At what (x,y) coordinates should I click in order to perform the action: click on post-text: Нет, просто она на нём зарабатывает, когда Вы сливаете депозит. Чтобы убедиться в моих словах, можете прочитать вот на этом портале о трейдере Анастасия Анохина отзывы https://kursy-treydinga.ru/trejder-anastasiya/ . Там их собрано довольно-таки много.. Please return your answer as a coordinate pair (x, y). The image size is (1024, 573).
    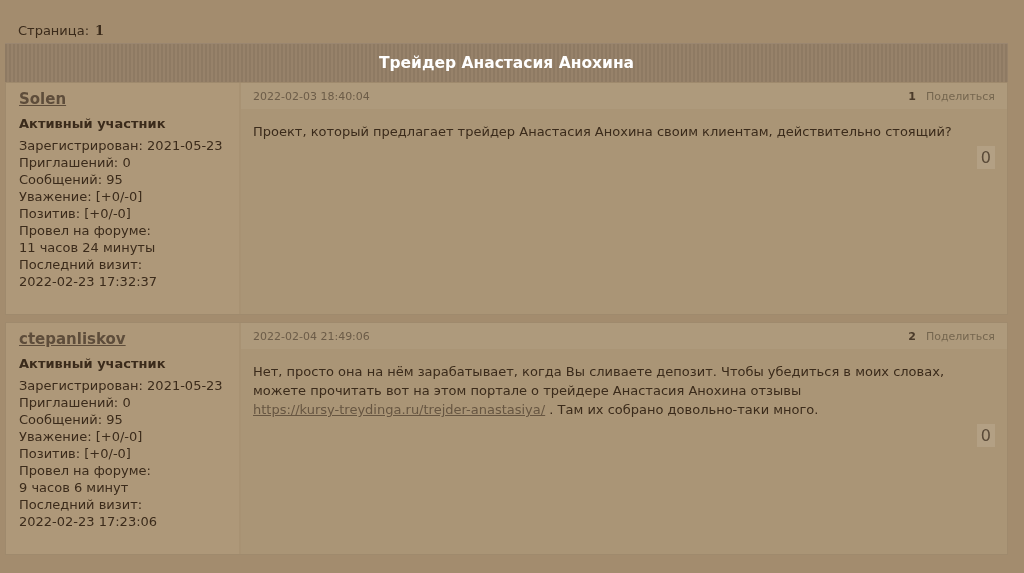
    Looking at the image, I should click on (599, 391).